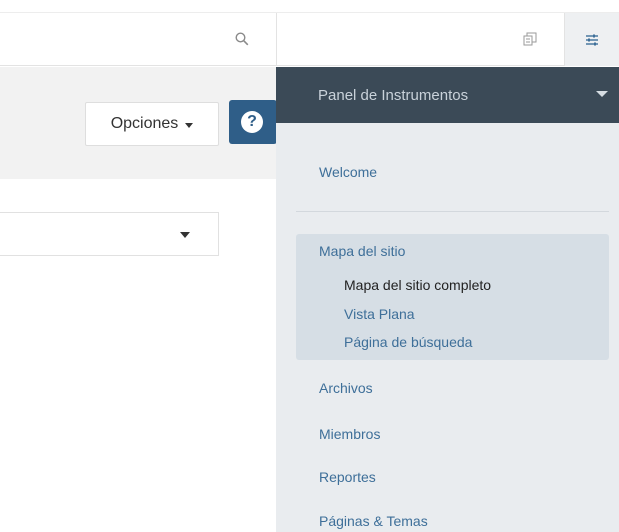  I want to click on copy-button, so click(530, 39).